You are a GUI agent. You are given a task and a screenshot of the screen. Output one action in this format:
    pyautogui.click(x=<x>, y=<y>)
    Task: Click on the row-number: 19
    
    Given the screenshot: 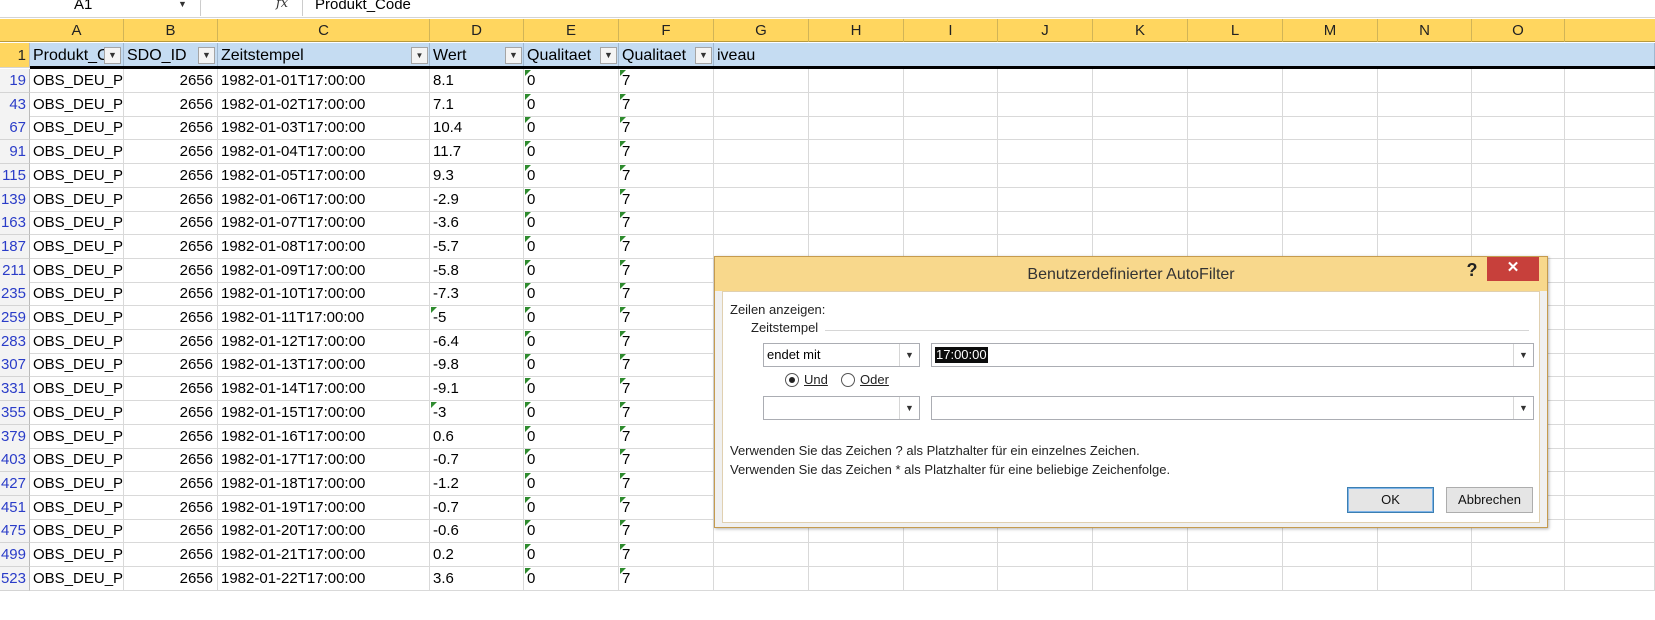 What is the action you would take?
    pyautogui.click(x=15, y=81)
    